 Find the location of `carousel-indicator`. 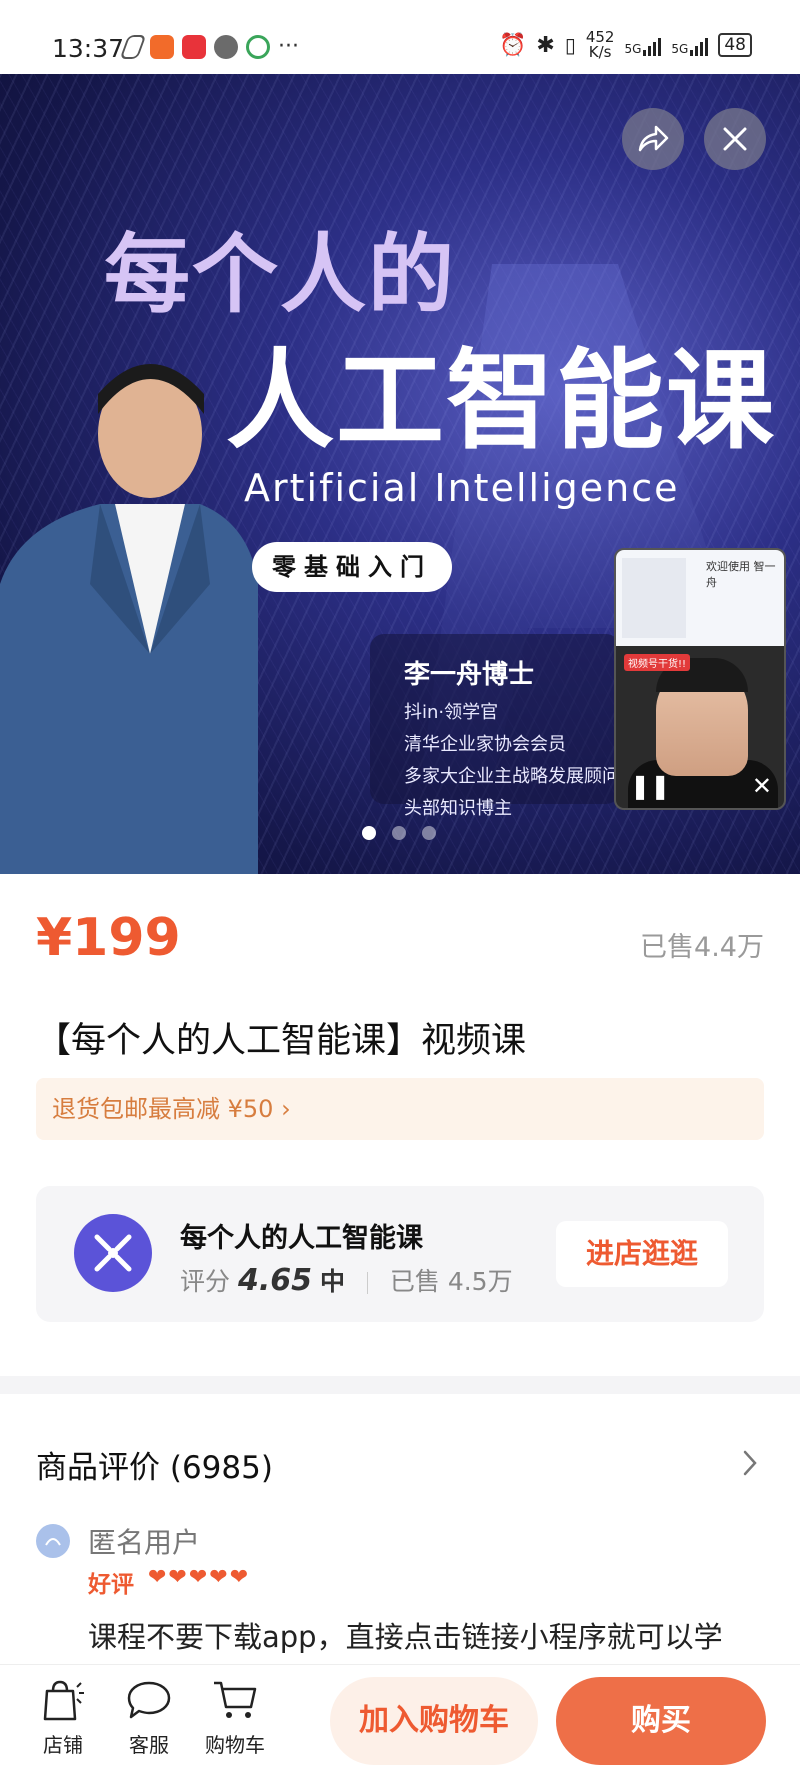

carousel-indicator is located at coordinates (399, 833).